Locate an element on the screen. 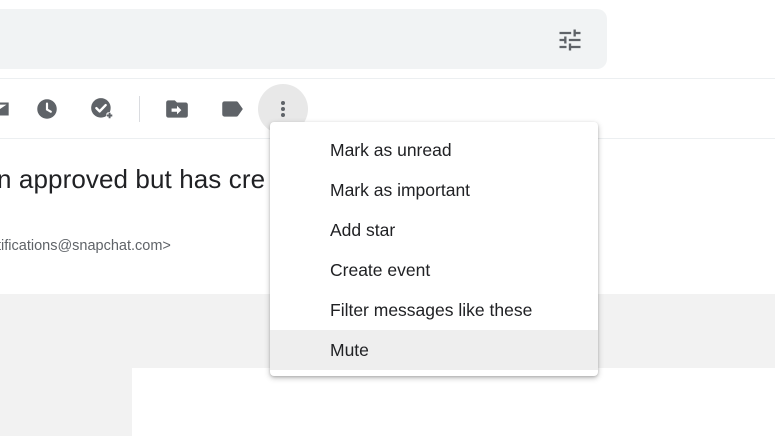 This screenshot has width=775, height=436. menu-item-add-star: Add star is located at coordinates (434, 230).